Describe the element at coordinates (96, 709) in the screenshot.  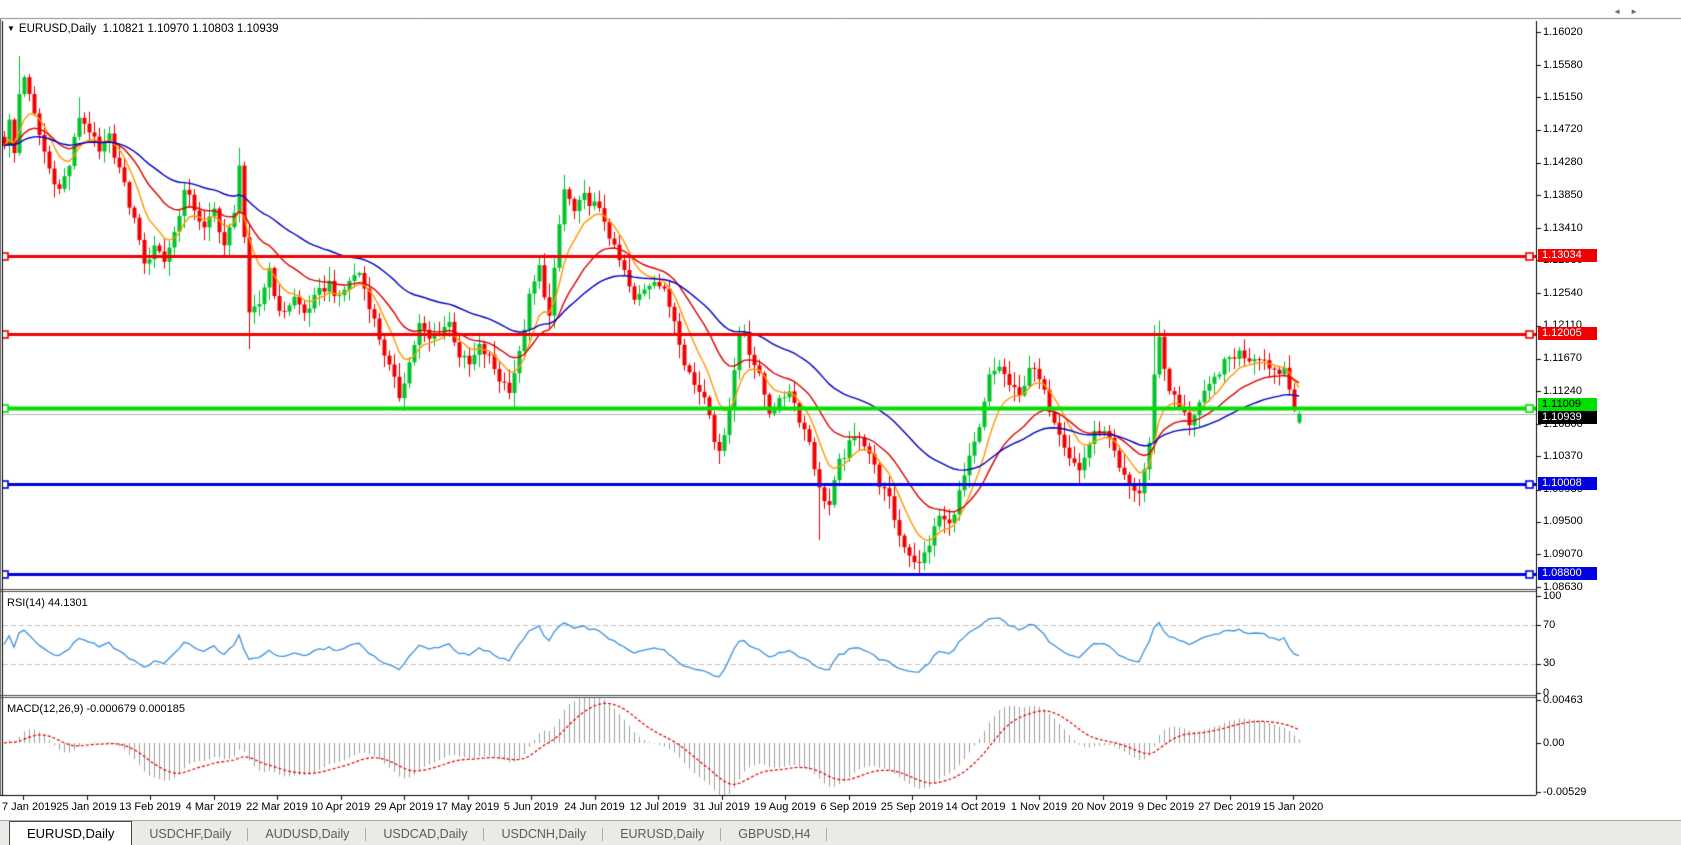
I see `macd-indicator-label: MACD(12,26,9) -0.000679 0.000185` at that location.